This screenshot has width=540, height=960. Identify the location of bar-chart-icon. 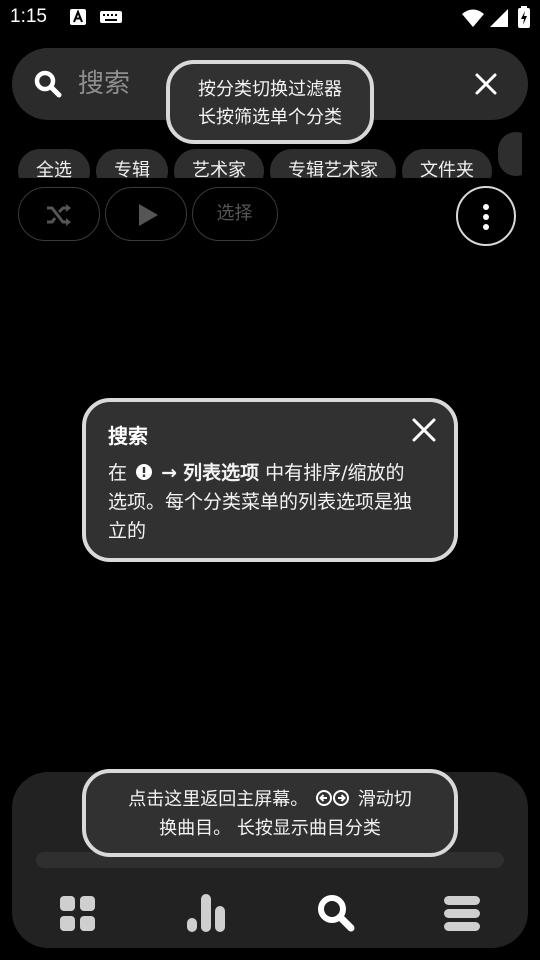
(206, 913).